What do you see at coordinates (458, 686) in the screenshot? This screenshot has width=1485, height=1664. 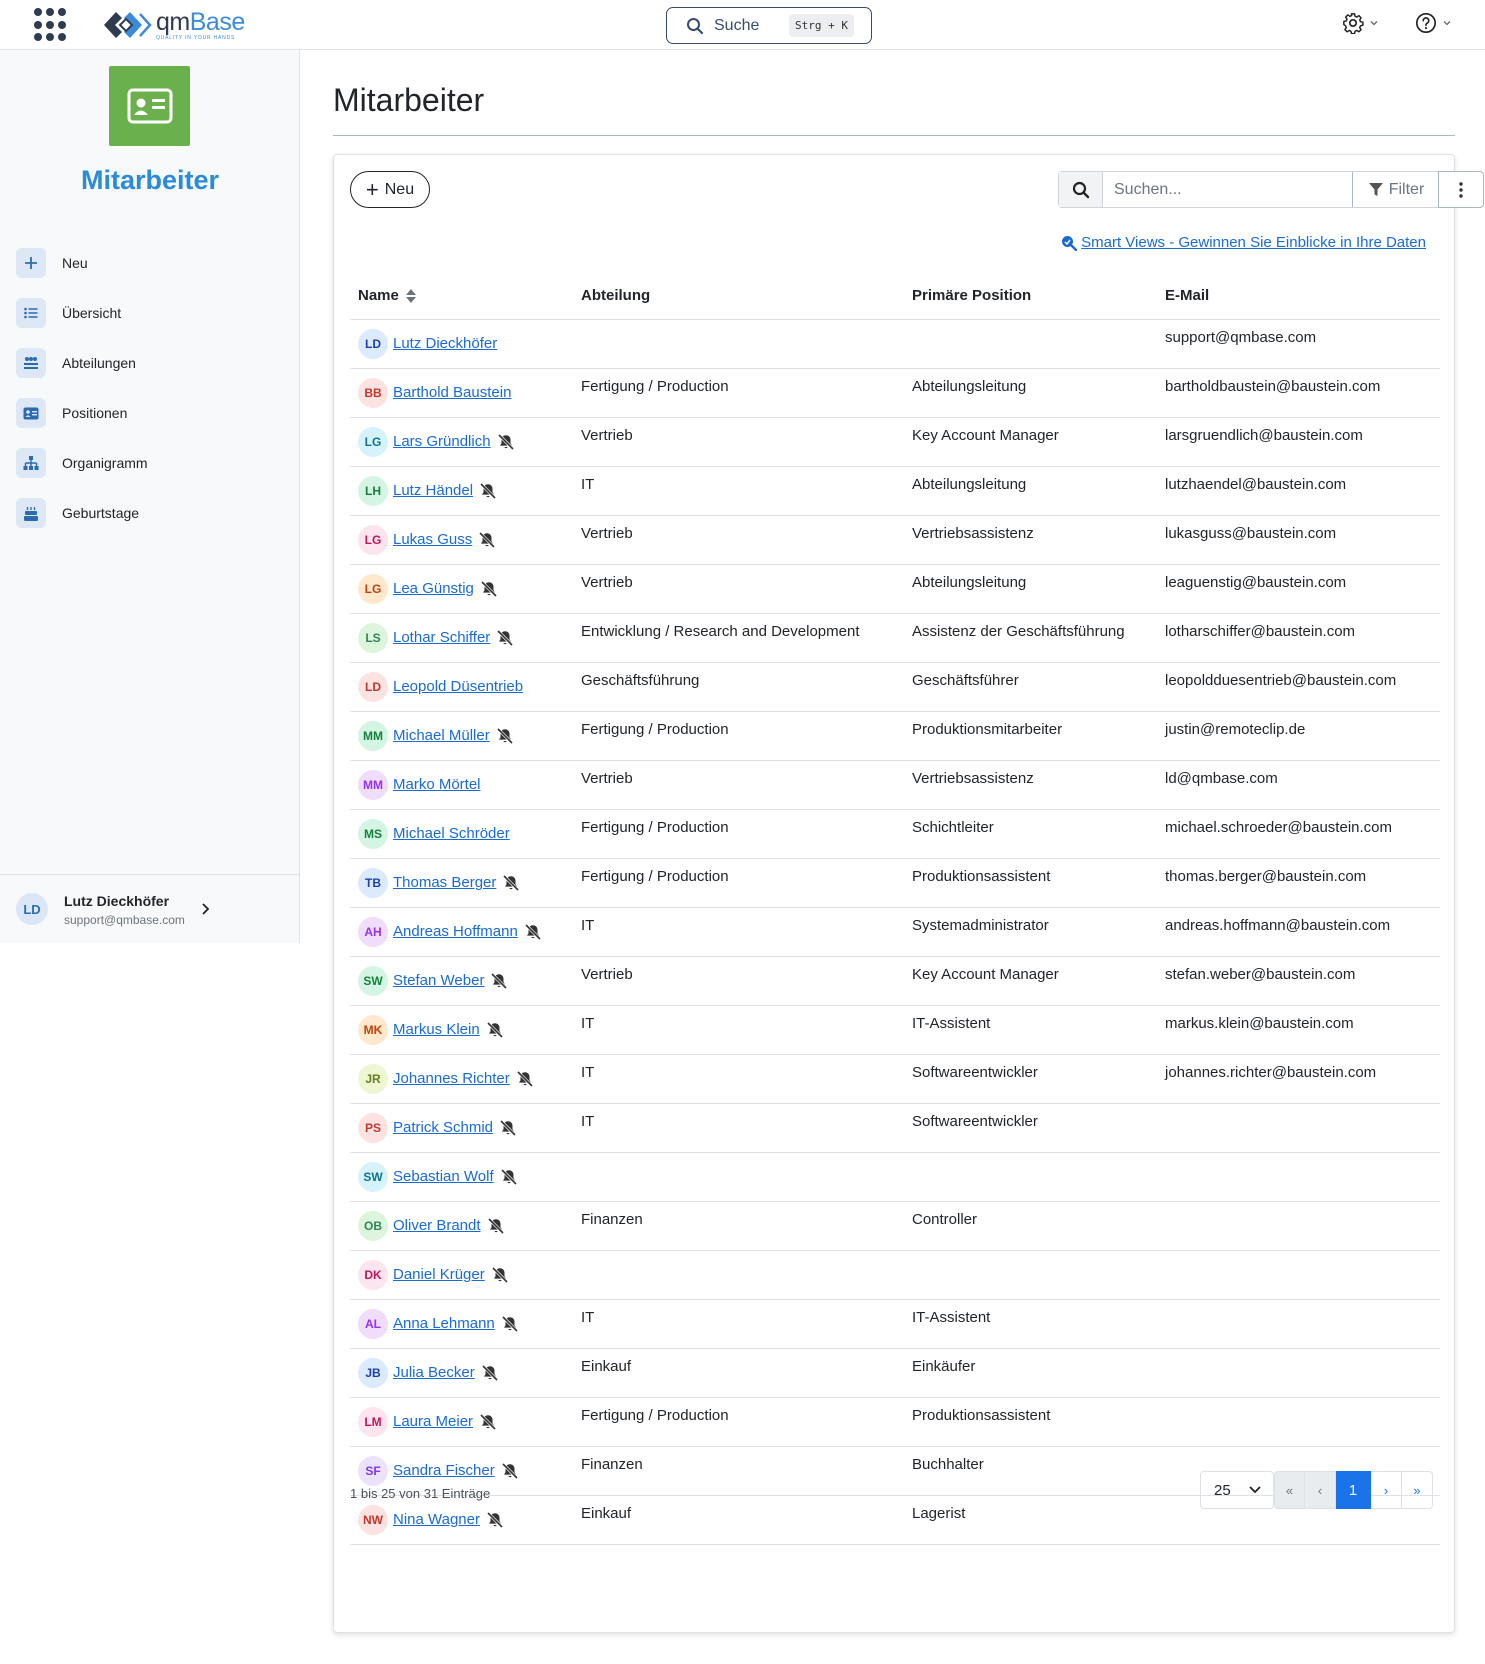 I see `employee-name-link: Leopold Düsentrieb` at bounding box center [458, 686].